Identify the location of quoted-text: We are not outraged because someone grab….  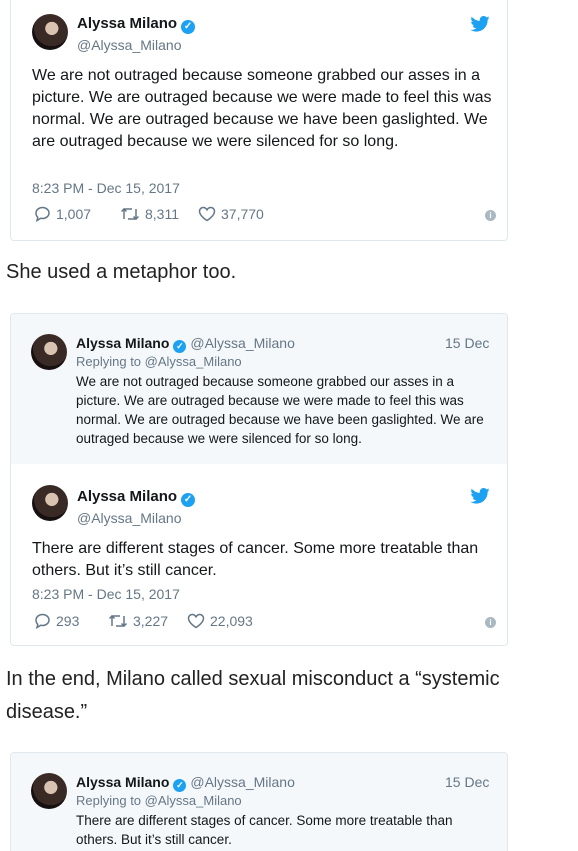
(280, 410).